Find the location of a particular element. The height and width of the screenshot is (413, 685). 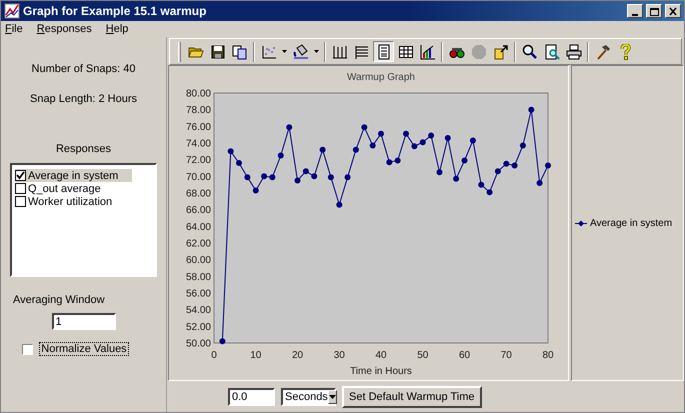

warmup-time-field: 0.0 is located at coordinates (251, 397).